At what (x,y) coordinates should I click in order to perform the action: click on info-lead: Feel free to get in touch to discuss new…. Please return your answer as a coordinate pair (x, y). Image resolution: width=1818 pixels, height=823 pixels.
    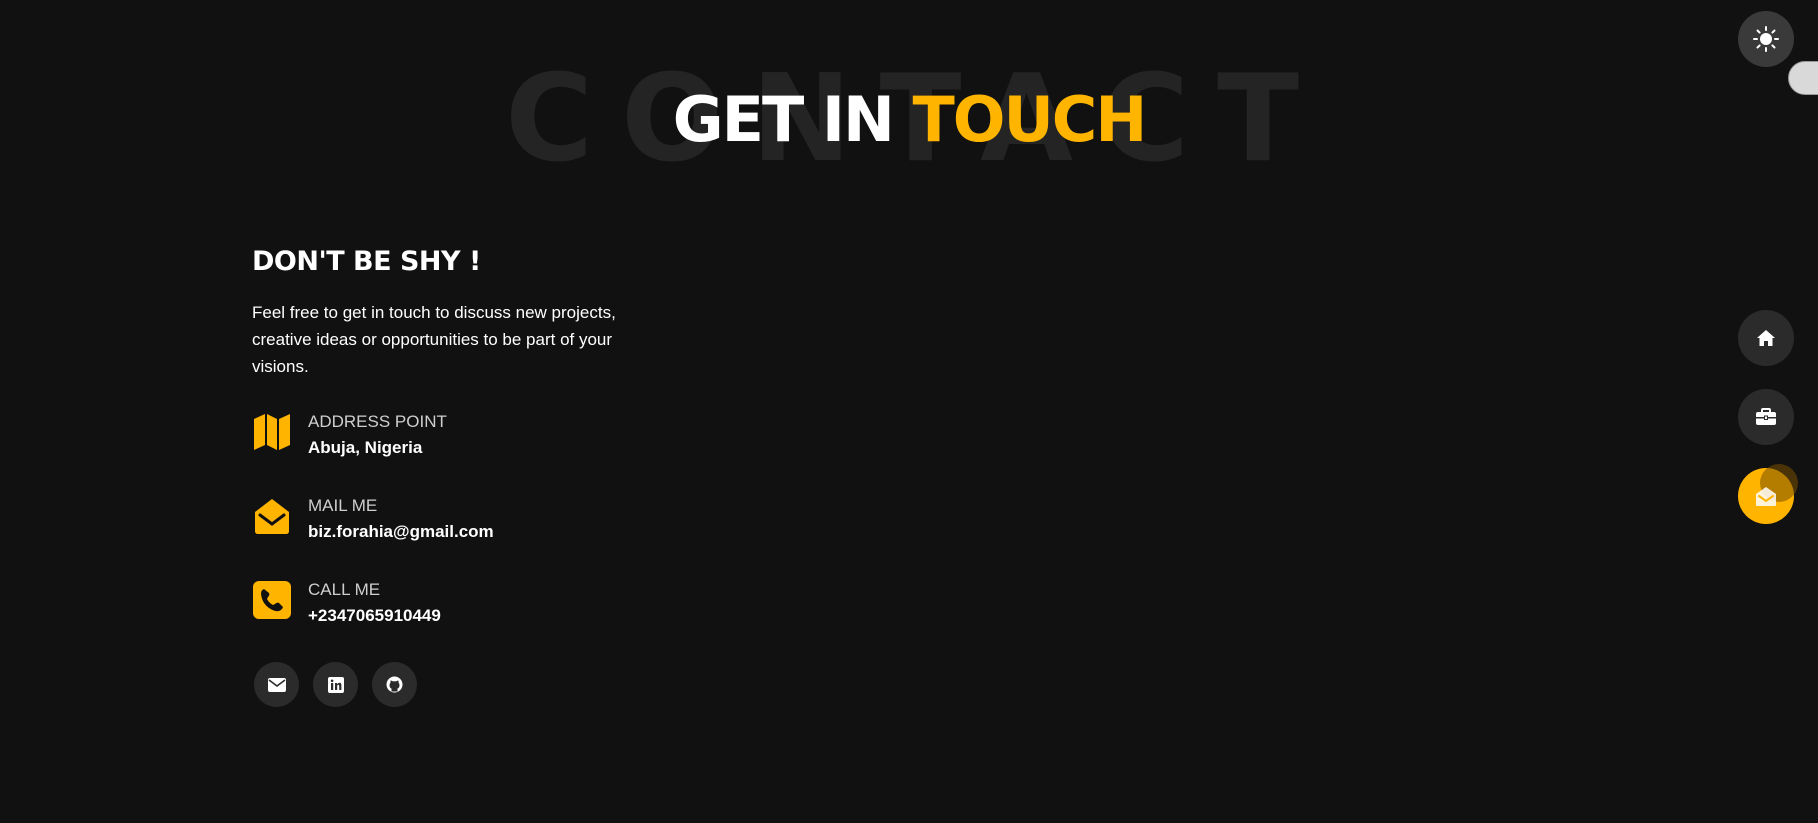
    Looking at the image, I should click on (434, 339).